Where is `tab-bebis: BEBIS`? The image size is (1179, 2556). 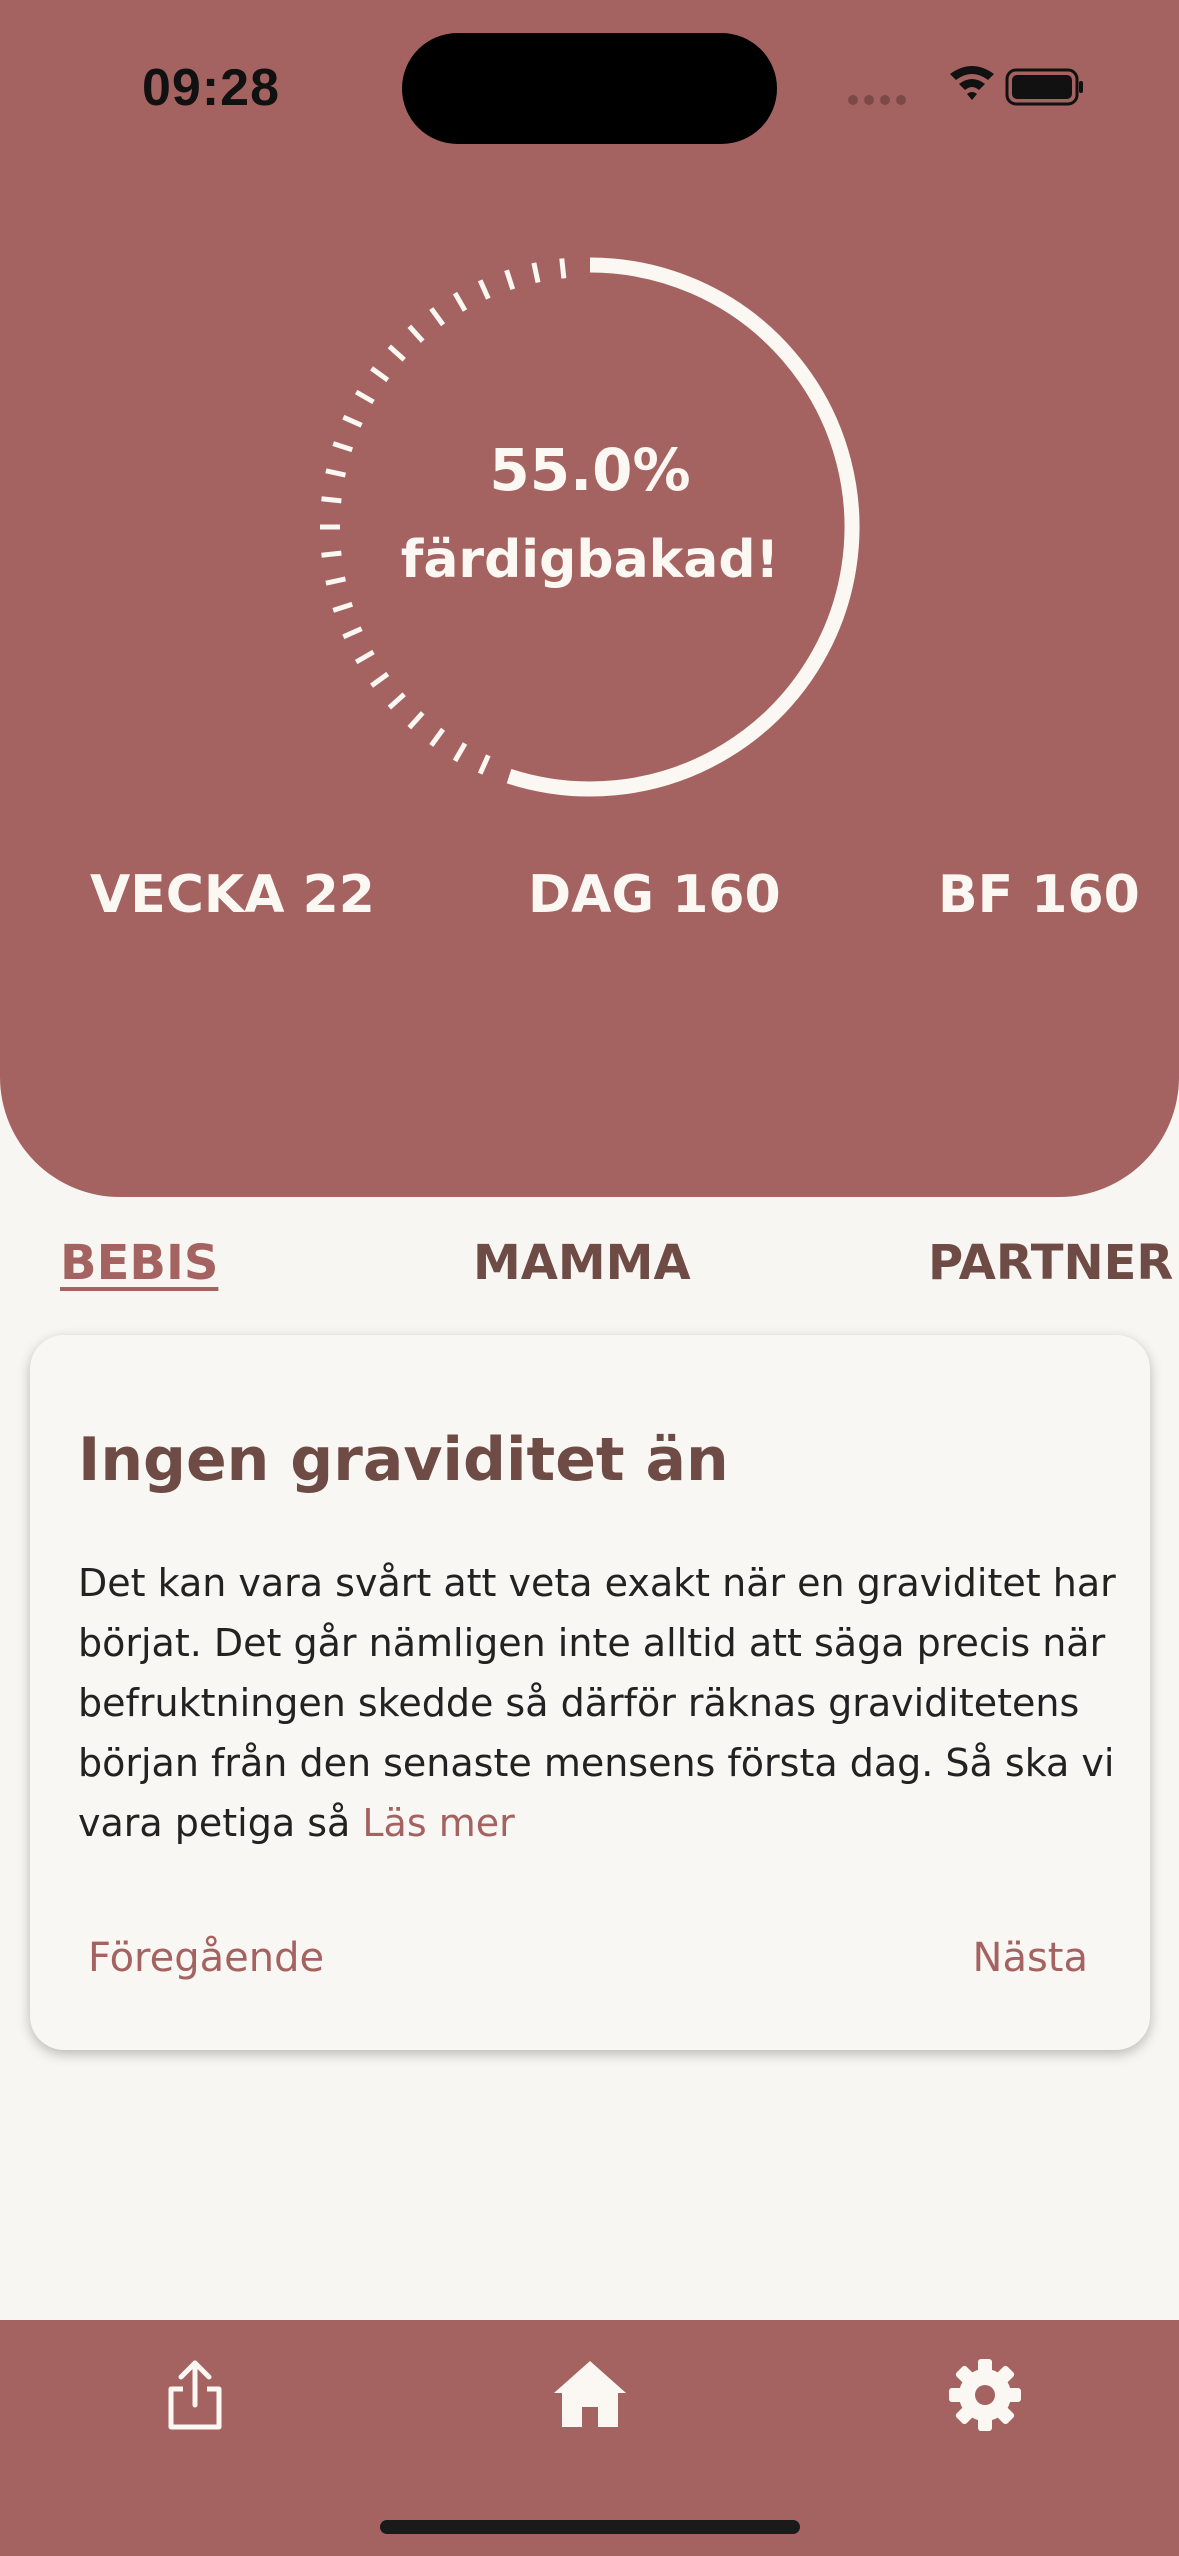 tab-bebis: BEBIS is located at coordinates (139, 1263).